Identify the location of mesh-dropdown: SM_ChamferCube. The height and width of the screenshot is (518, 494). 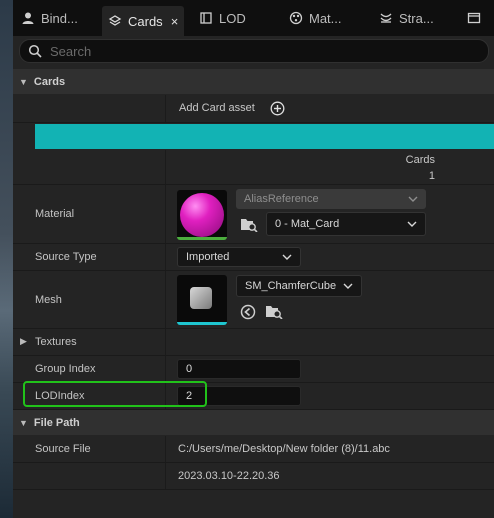
(299, 286).